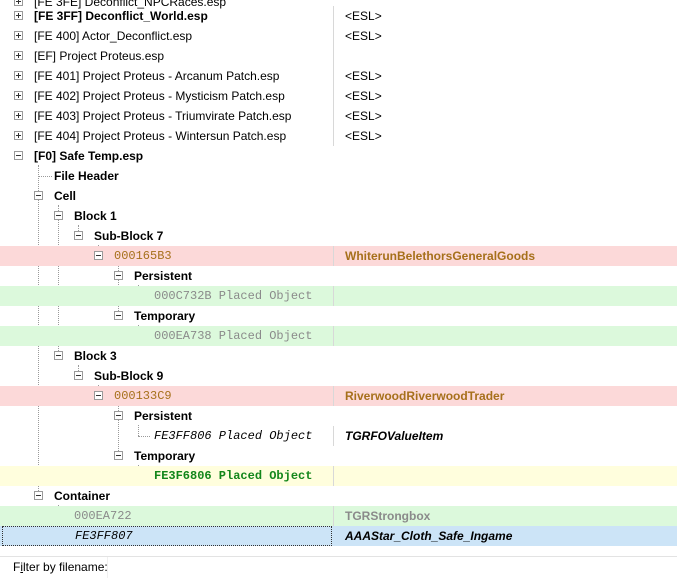  What do you see at coordinates (113, 36) in the screenshot?
I see `plugin-name: [FE 400] Actor_Deconflict.esp` at bounding box center [113, 36].